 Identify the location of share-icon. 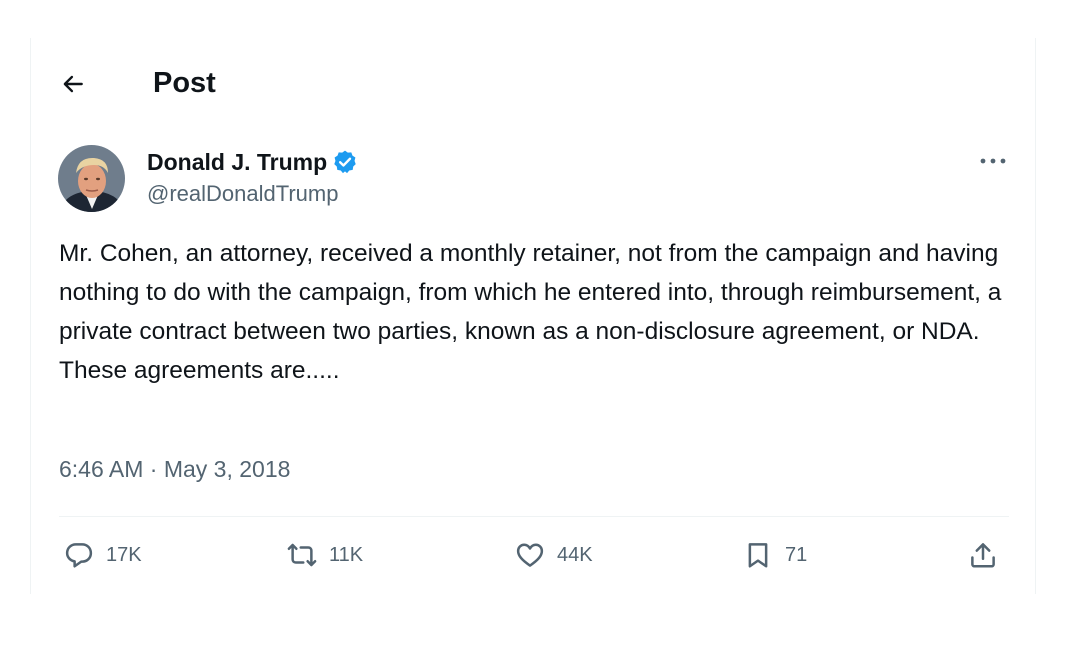
(983, 555).